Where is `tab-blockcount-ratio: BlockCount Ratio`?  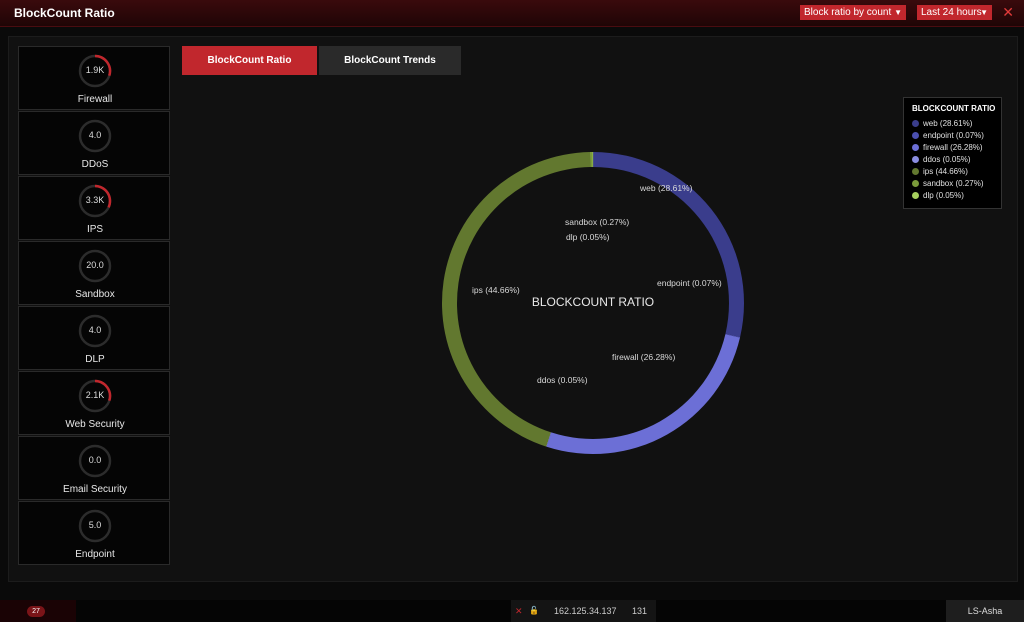 tab-blockcount-ratio: BlockCount Ratio is located at coordinates (249, 60).